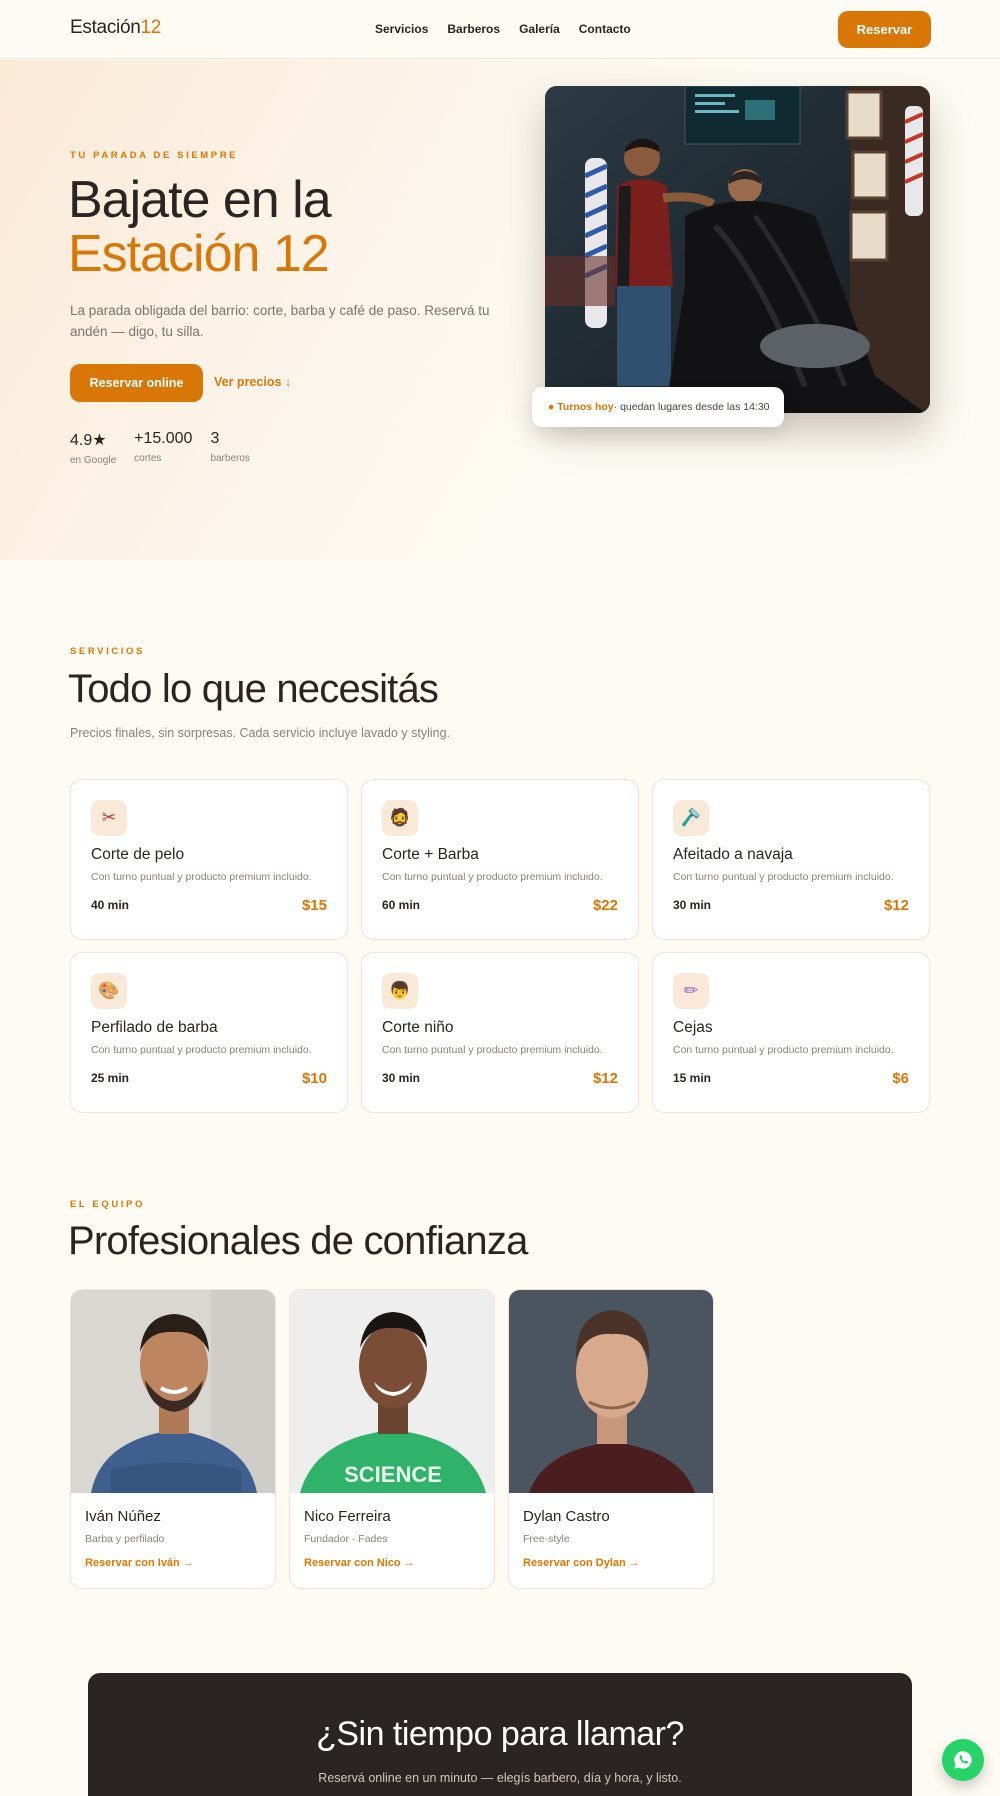 This screenshot has width=1000, height=1796. I want to click on service-name: Corte + Barba, so click(430, 854).